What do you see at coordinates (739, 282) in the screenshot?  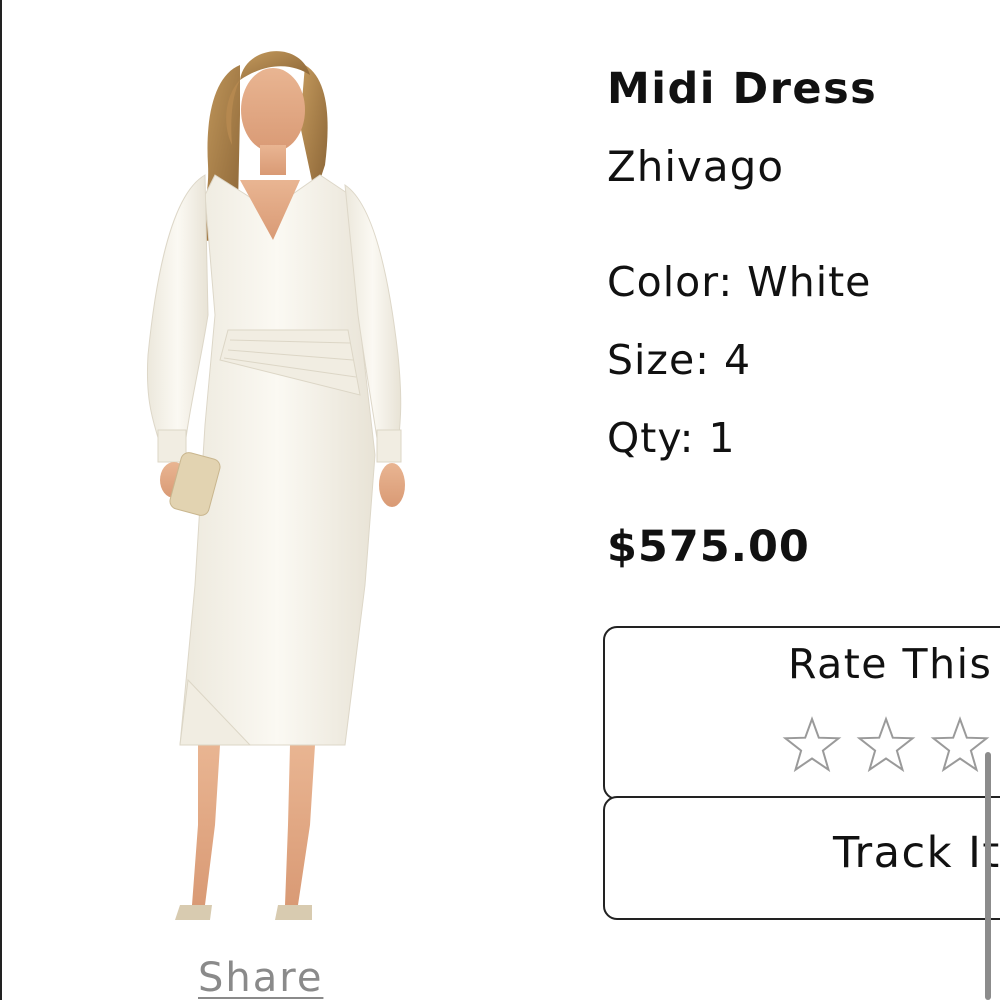 I see `product-color: Color: White` at bounding box center [739, 282].